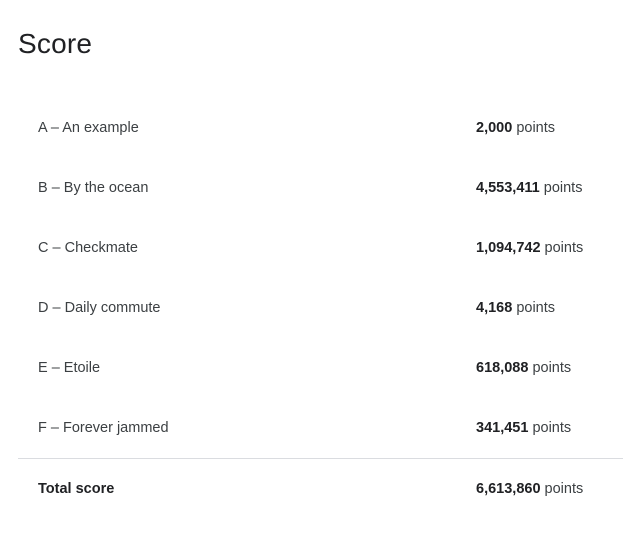 The image size is (623, 547). I want to click on row-label: E – Etoile, so click(69, 368).